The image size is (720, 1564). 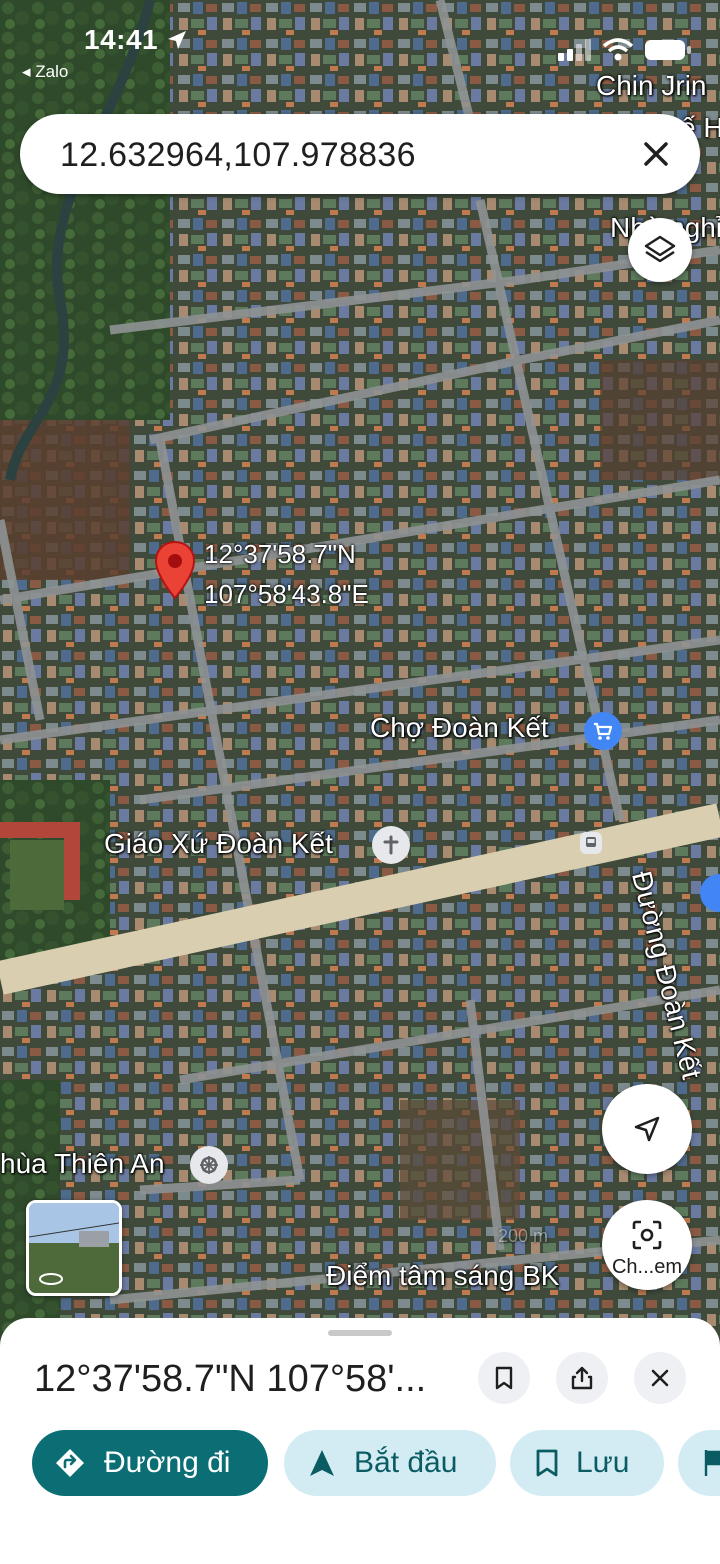 What do you see at coordinates (74, 1248) in the screenshot?
I see `street-view-thumbnail` at bounding box center [74, 1248].